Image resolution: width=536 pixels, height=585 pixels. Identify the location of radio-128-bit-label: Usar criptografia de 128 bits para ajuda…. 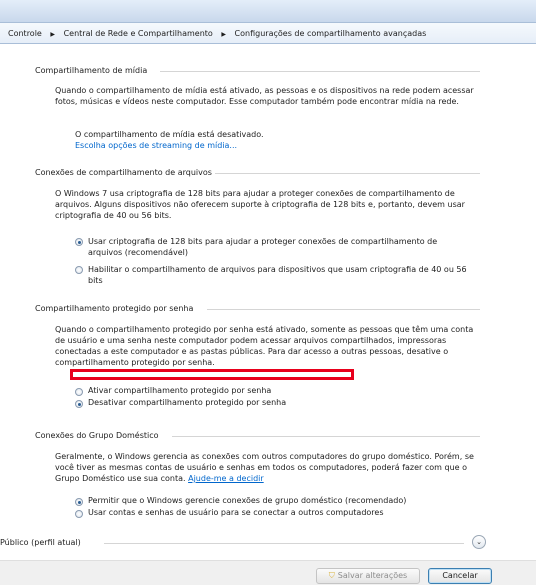
(278, 247).